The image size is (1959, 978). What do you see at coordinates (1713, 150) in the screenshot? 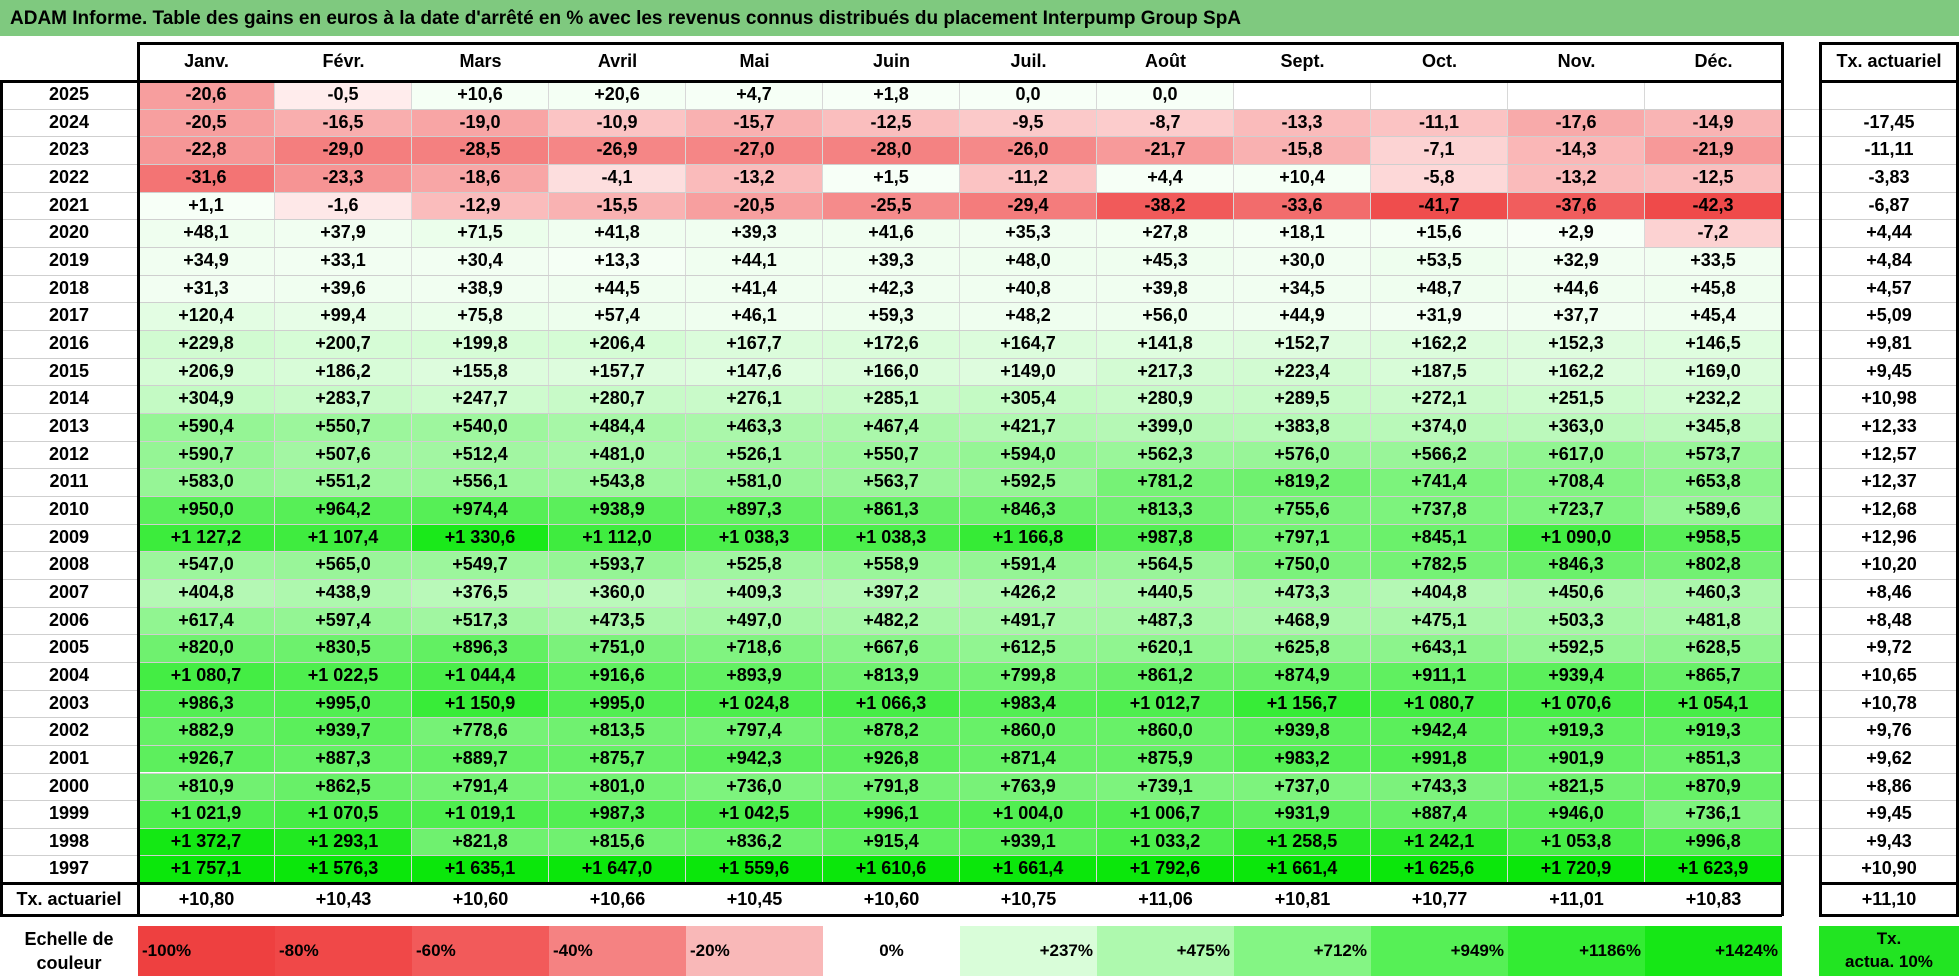
I see `table-cell: -21,9` at bounding box center [1713, 150].